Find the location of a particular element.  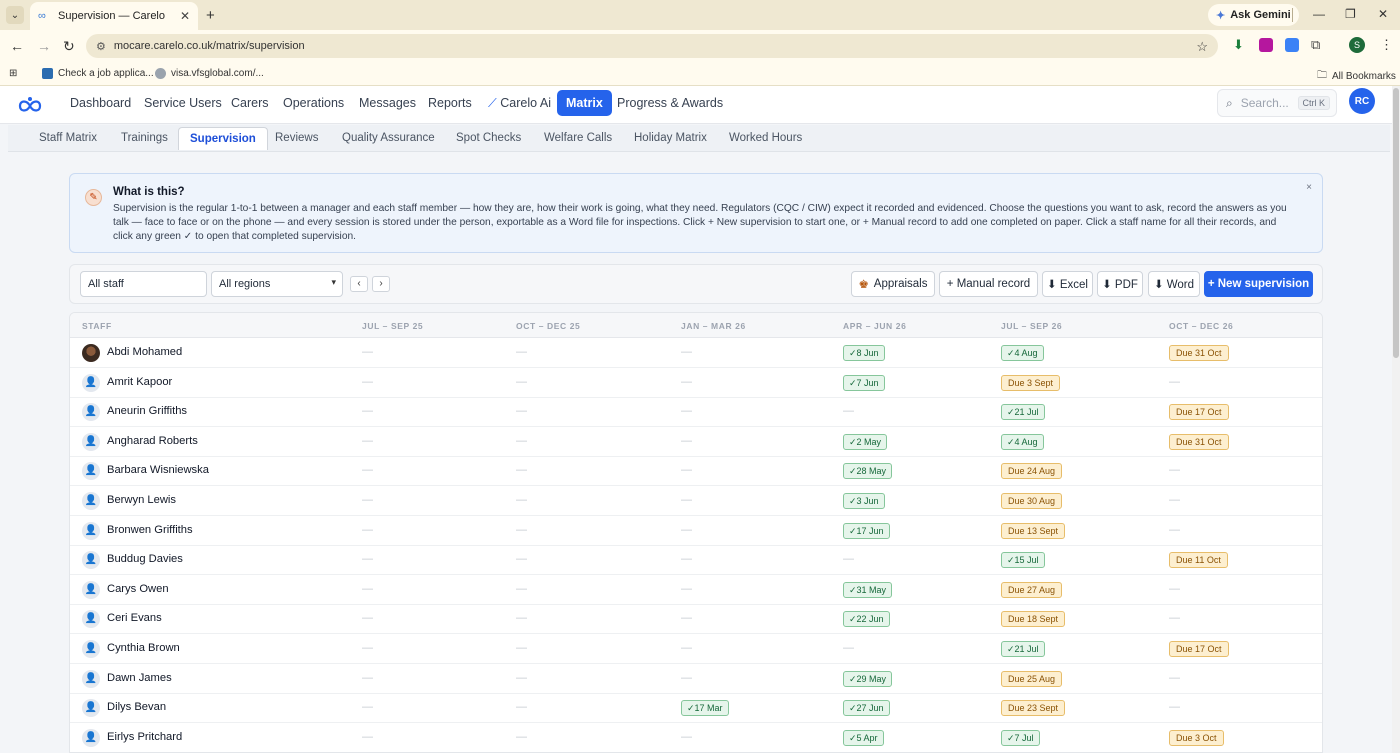

completed-supervision-badge: ✓15 Jul is located at coordinates (1023, 560).